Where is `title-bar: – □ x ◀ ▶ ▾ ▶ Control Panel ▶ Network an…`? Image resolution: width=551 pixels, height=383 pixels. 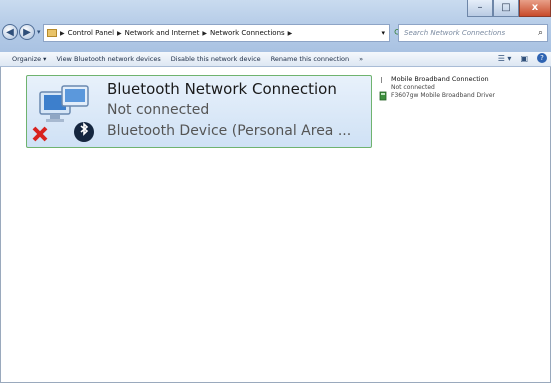 title-bar: – □ x ◀ ▶ ▾ ▶ Control Panel ▶ Network an… is located at coordinates (275, 26).